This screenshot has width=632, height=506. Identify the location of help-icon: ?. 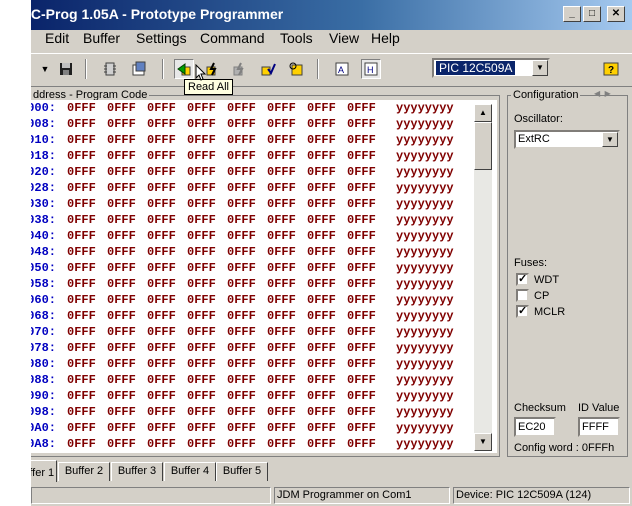
(611, 69).